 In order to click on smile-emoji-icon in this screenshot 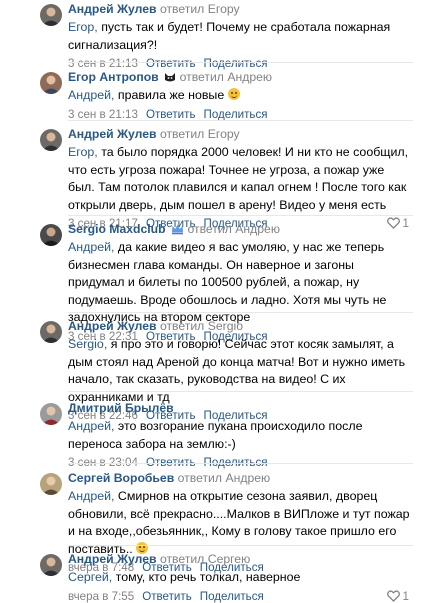, I will do `click(233, 94)`.